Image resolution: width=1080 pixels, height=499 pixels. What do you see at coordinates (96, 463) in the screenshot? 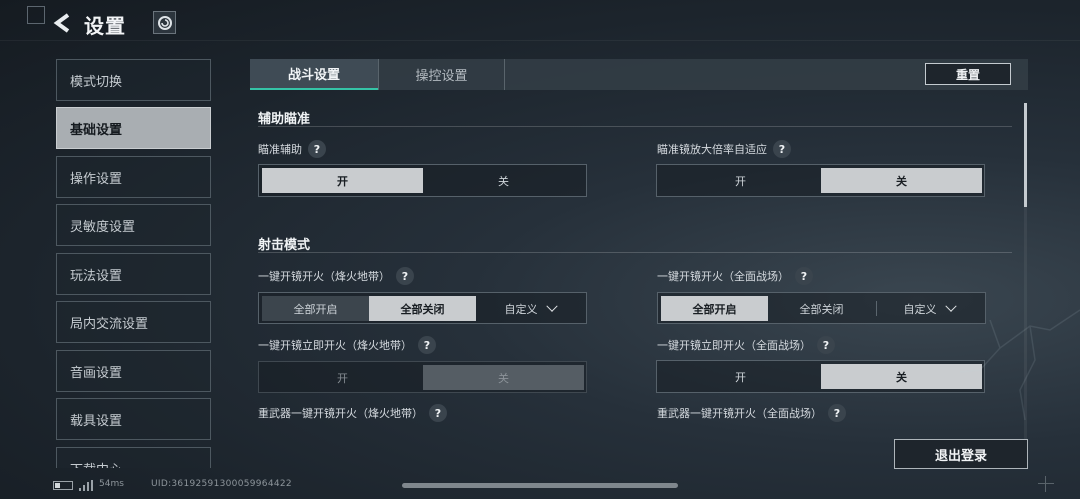
I see `sidebar-item-label: 下载中心` at bounding box center [96, 463].